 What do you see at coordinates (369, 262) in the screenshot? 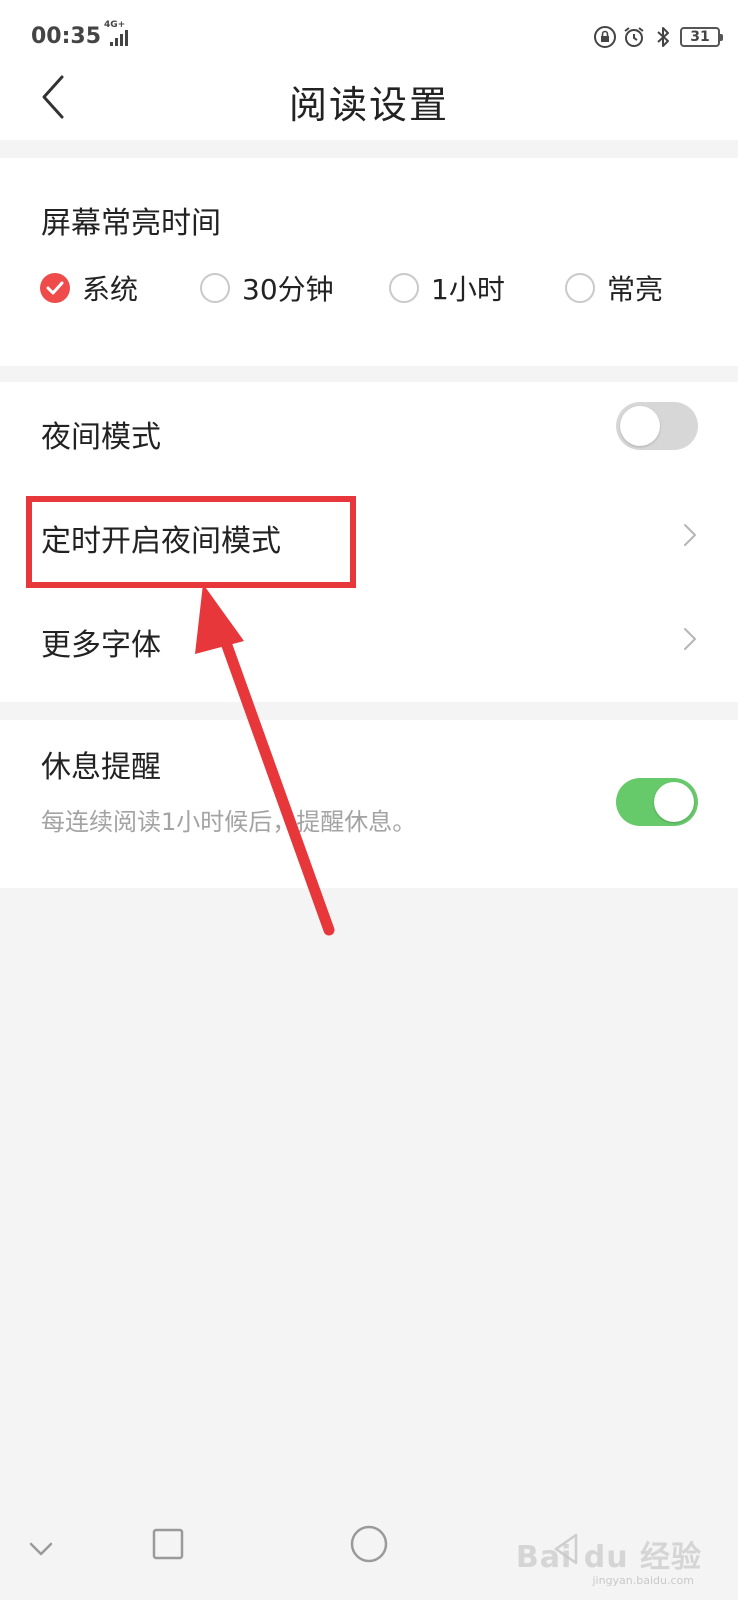
I see `screen-timeout-section: 屏幕常亮时间 系统 30分钟 1小时 常亮` at bounding box center [369, 262].